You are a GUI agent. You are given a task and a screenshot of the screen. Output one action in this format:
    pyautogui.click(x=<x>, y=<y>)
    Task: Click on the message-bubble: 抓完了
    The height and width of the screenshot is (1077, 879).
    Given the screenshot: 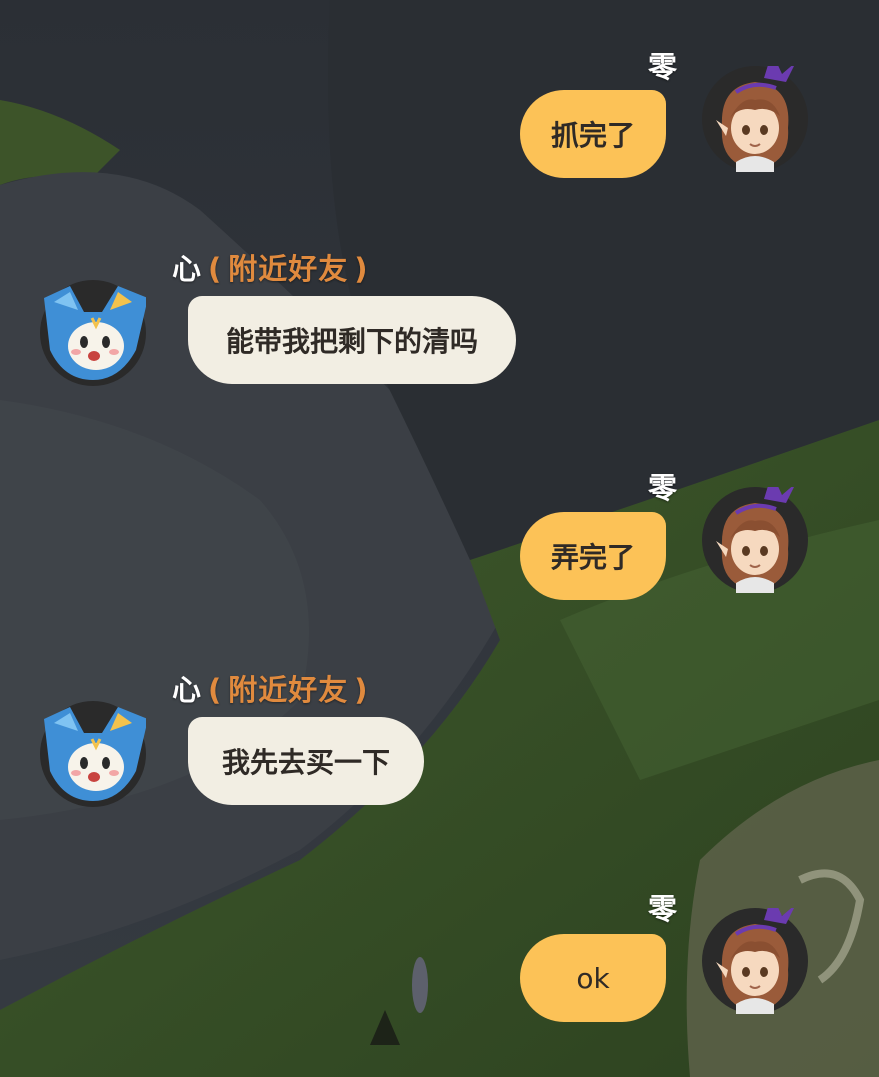 What is the action you would take?
    pyautogui.click(x=593, y=134)
    